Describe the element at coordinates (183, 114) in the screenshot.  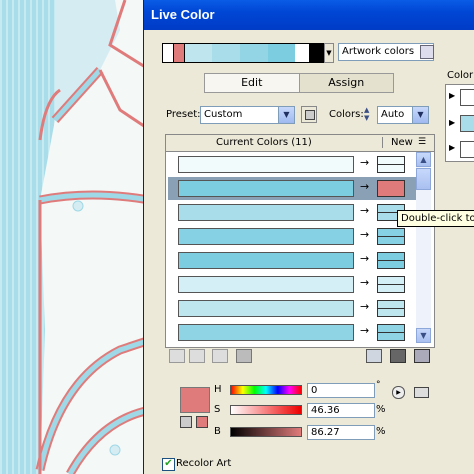
I see `preset-label: Preset:` at that location.